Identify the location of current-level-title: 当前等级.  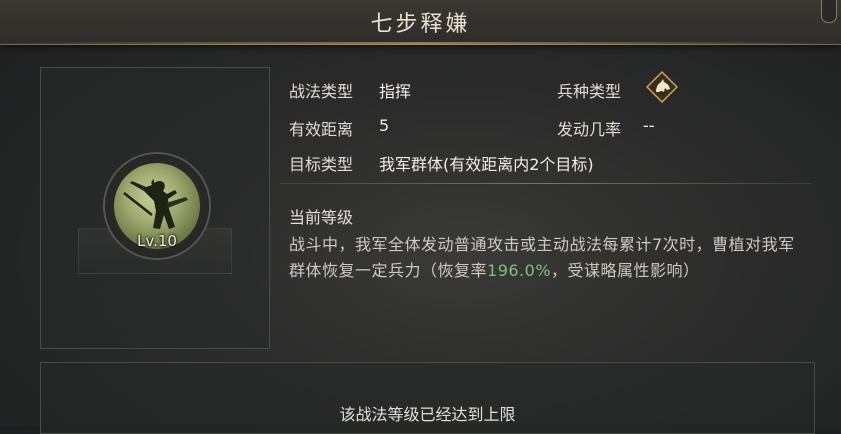
(321, 217).